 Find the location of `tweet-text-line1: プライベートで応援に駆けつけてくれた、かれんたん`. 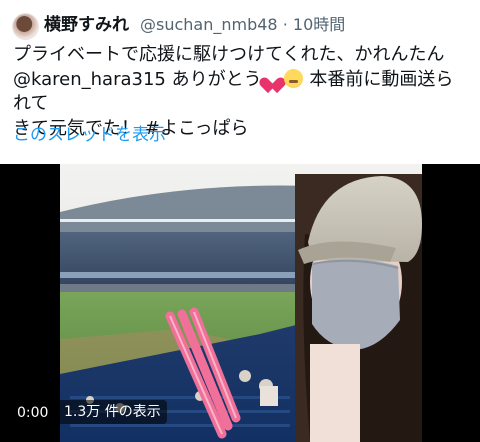

tweet-text-line1: プライベートで応援に駆けつけてくれた、かれんたん is located at coordinates (229, 54).